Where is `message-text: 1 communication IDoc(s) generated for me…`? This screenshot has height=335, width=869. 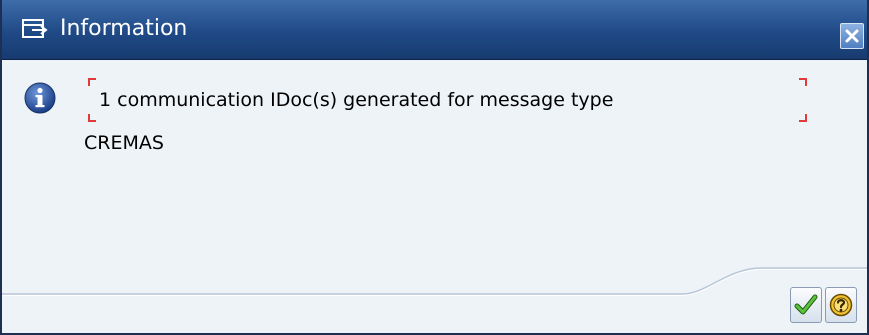 message-text: 1 communication IDoc(s) generated for me… is located at coordinates (356, 100).